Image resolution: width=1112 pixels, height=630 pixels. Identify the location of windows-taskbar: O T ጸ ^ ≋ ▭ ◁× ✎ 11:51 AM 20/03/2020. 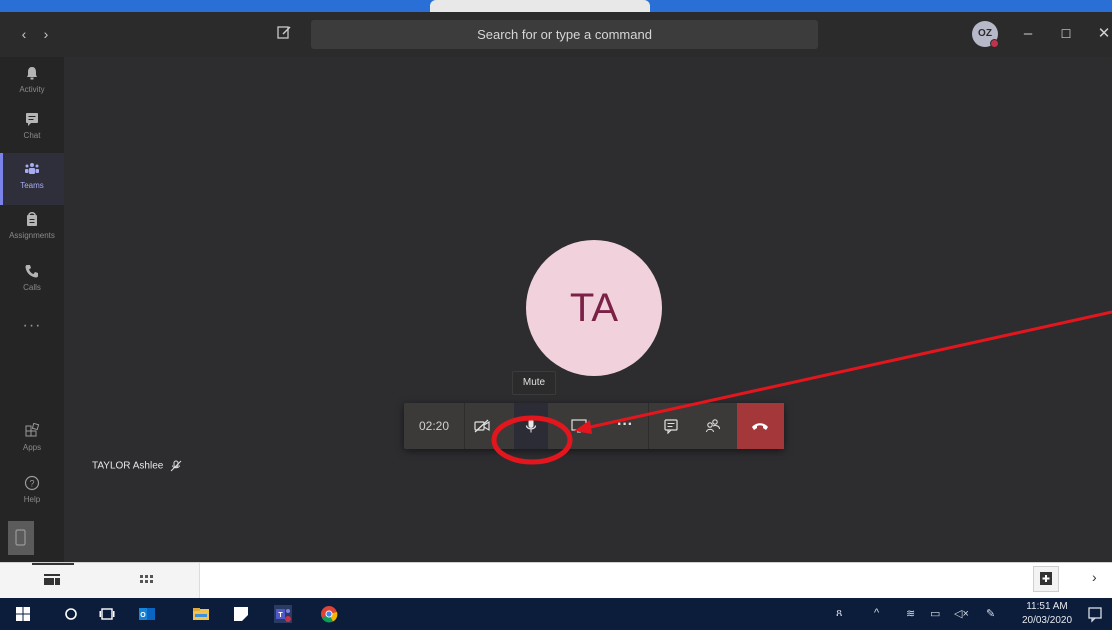
(556, 614).